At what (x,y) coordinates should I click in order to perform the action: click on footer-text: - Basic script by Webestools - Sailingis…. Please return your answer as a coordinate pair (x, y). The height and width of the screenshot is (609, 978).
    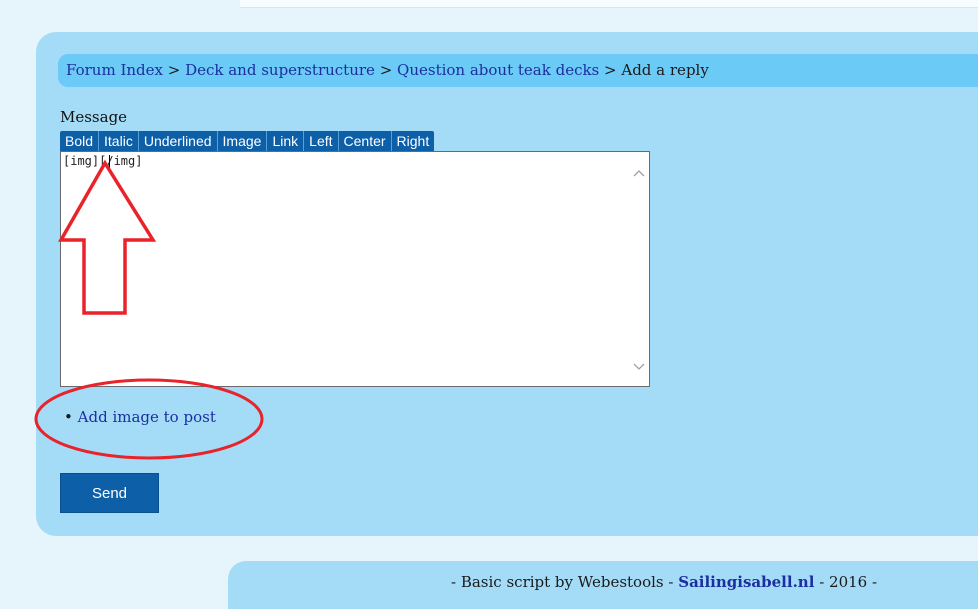
    Looking at the image, I should click on (664, 582).